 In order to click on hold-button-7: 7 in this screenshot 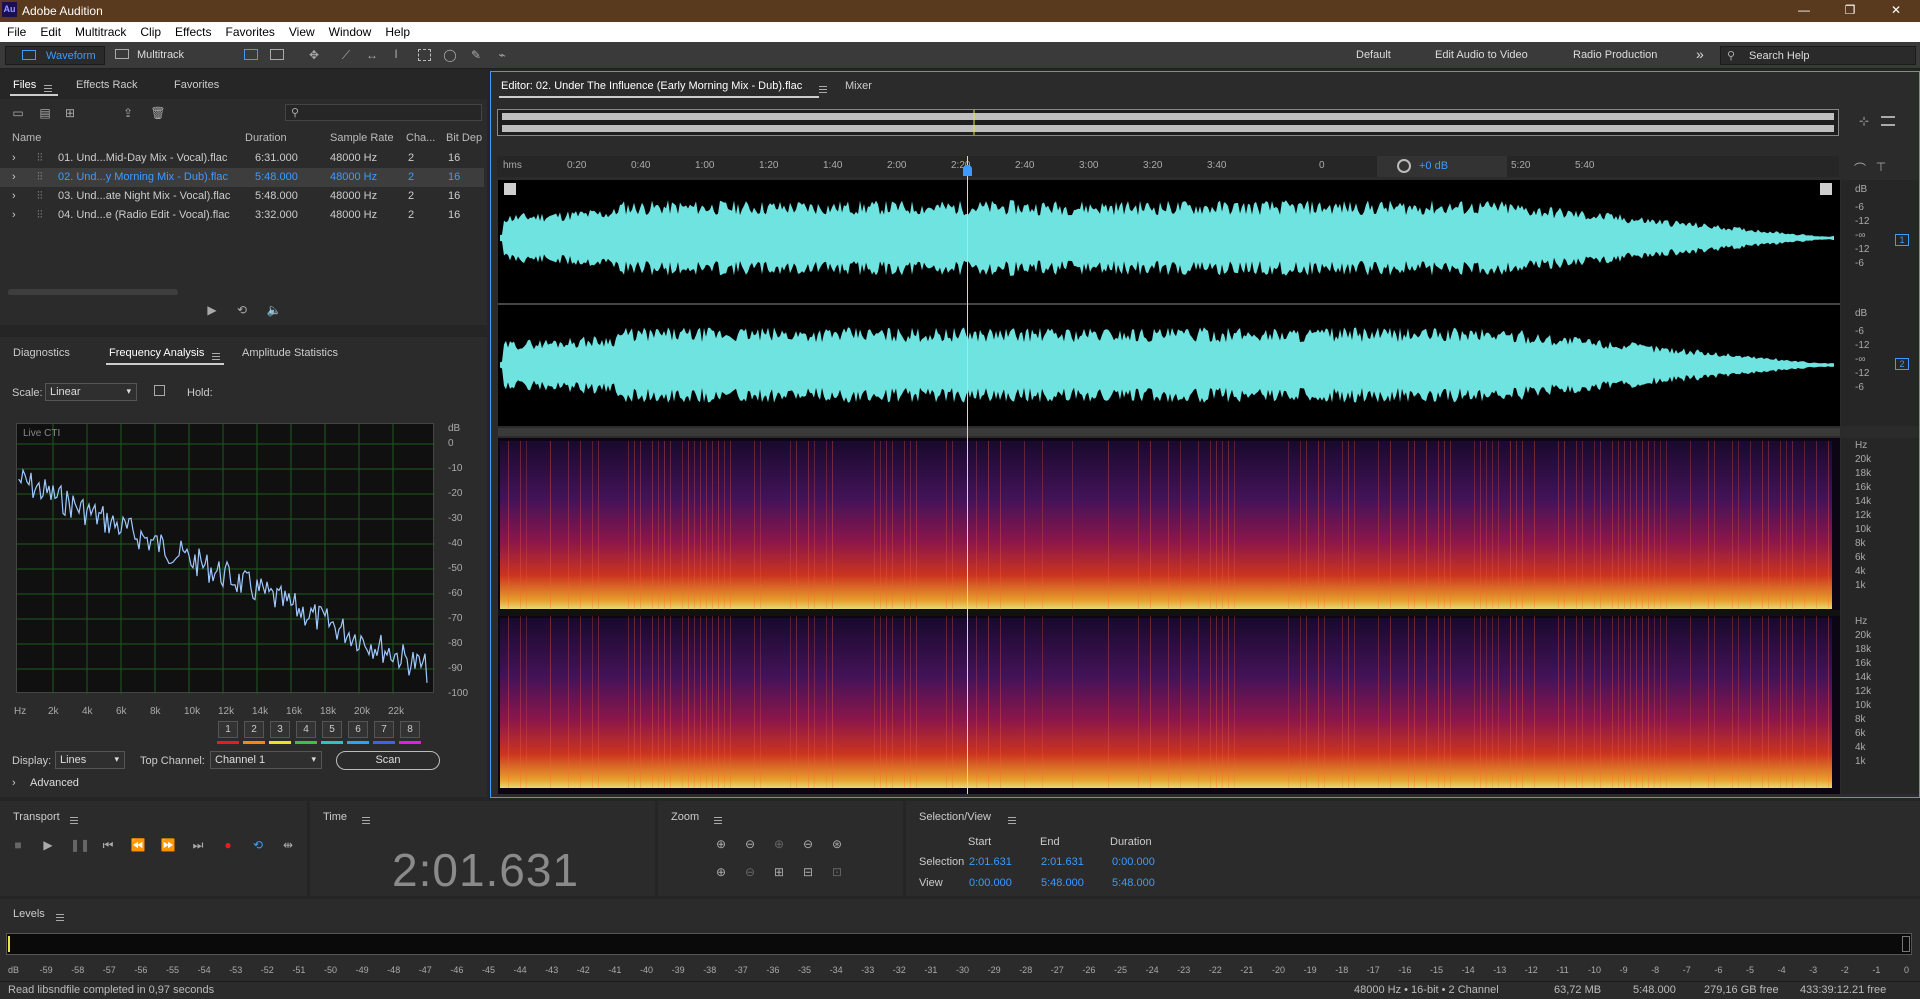, I will do `click(384, 729)`.